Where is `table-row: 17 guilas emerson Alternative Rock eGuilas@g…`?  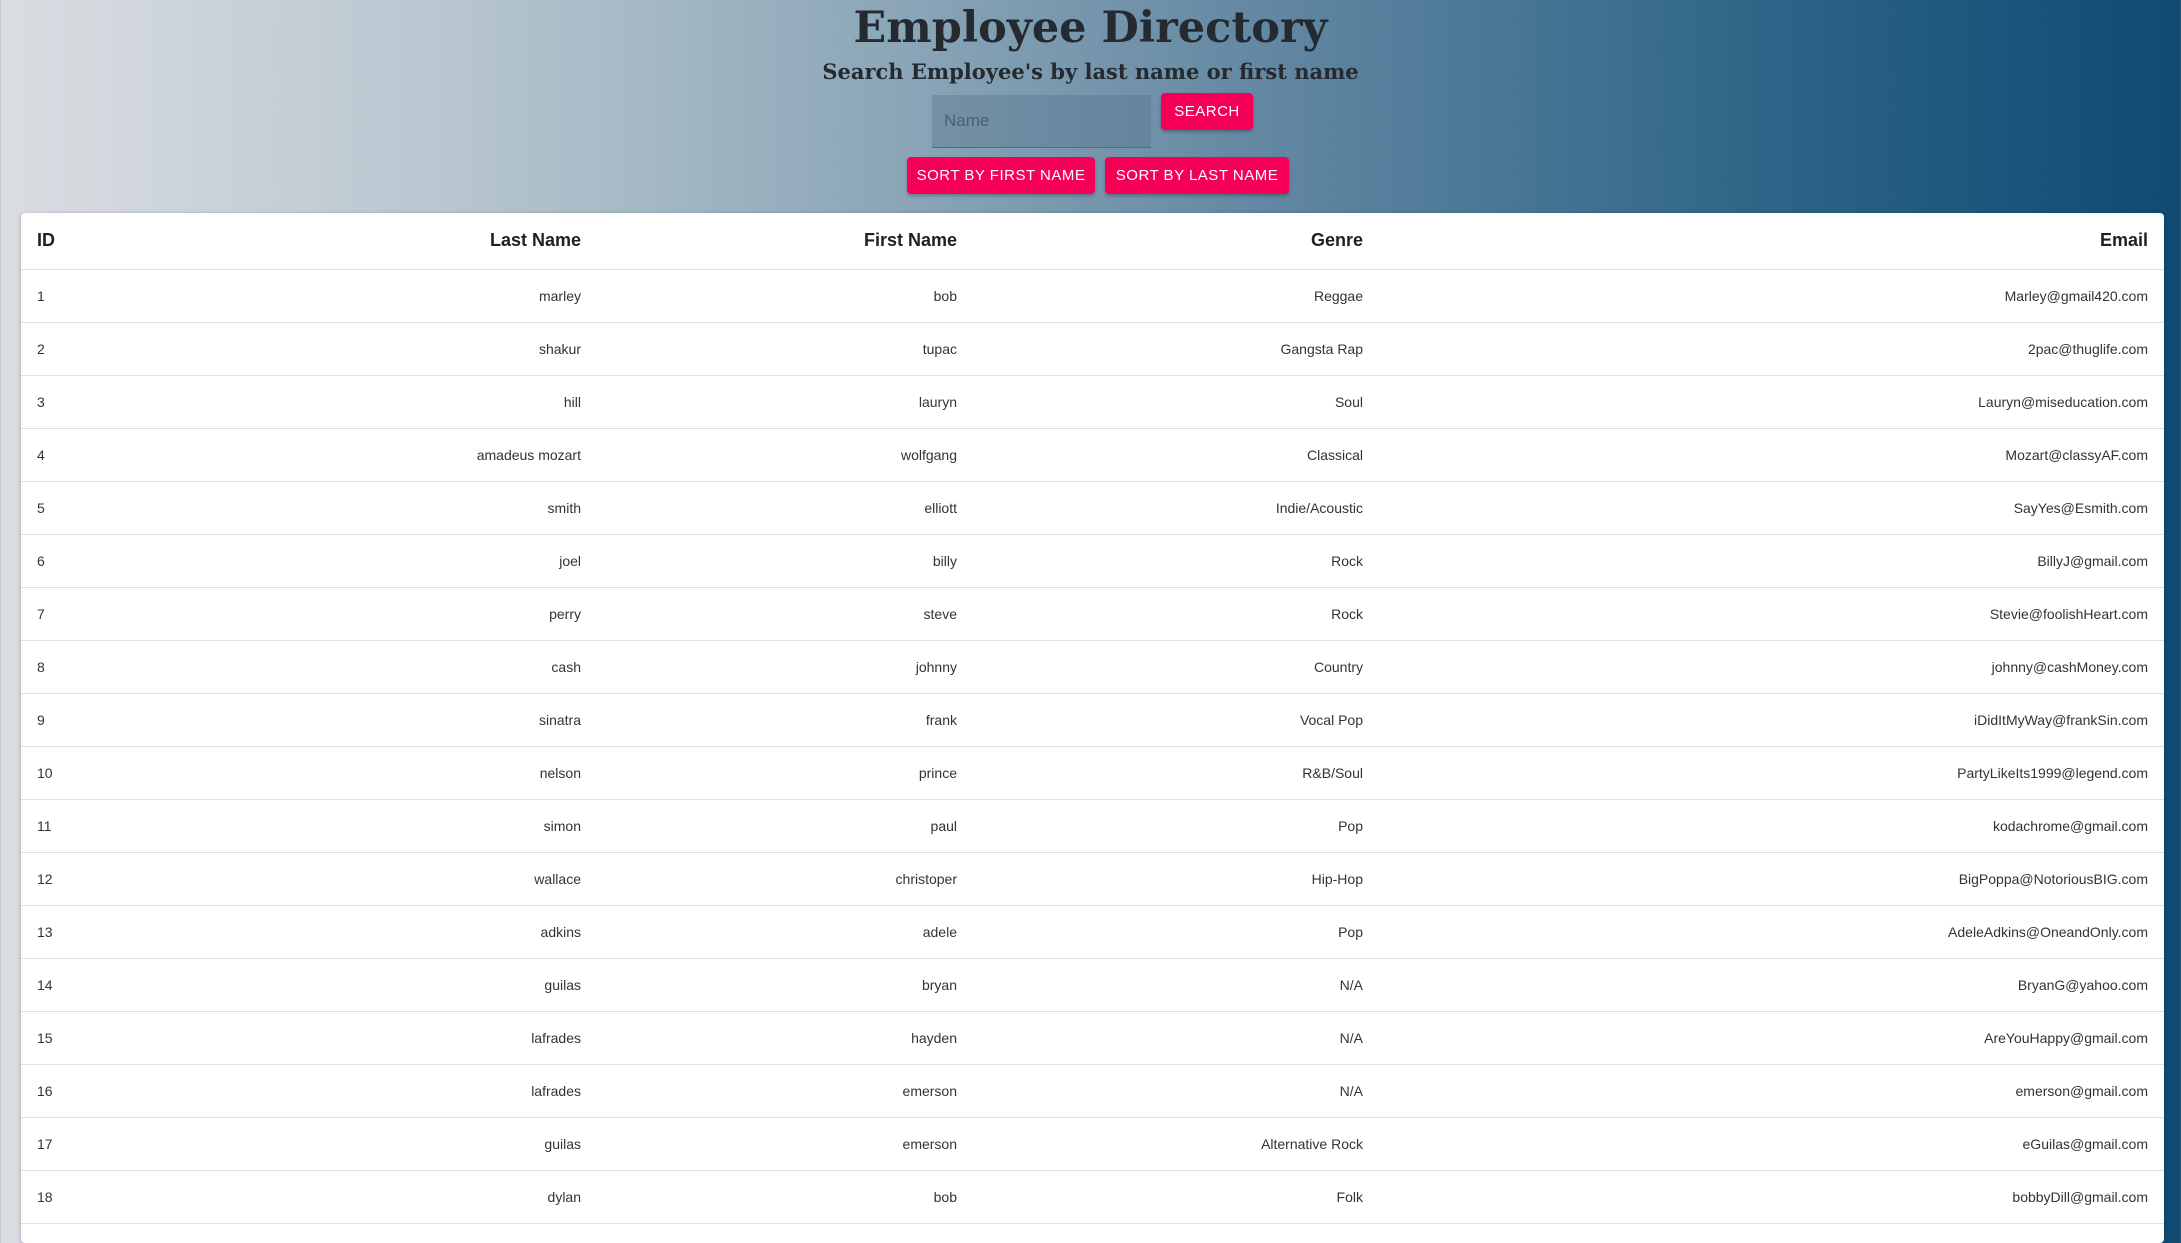 table-row: 17 guilas emerson Alternative Rock eGuilas@g… is located at coordinates (1092, 1144).